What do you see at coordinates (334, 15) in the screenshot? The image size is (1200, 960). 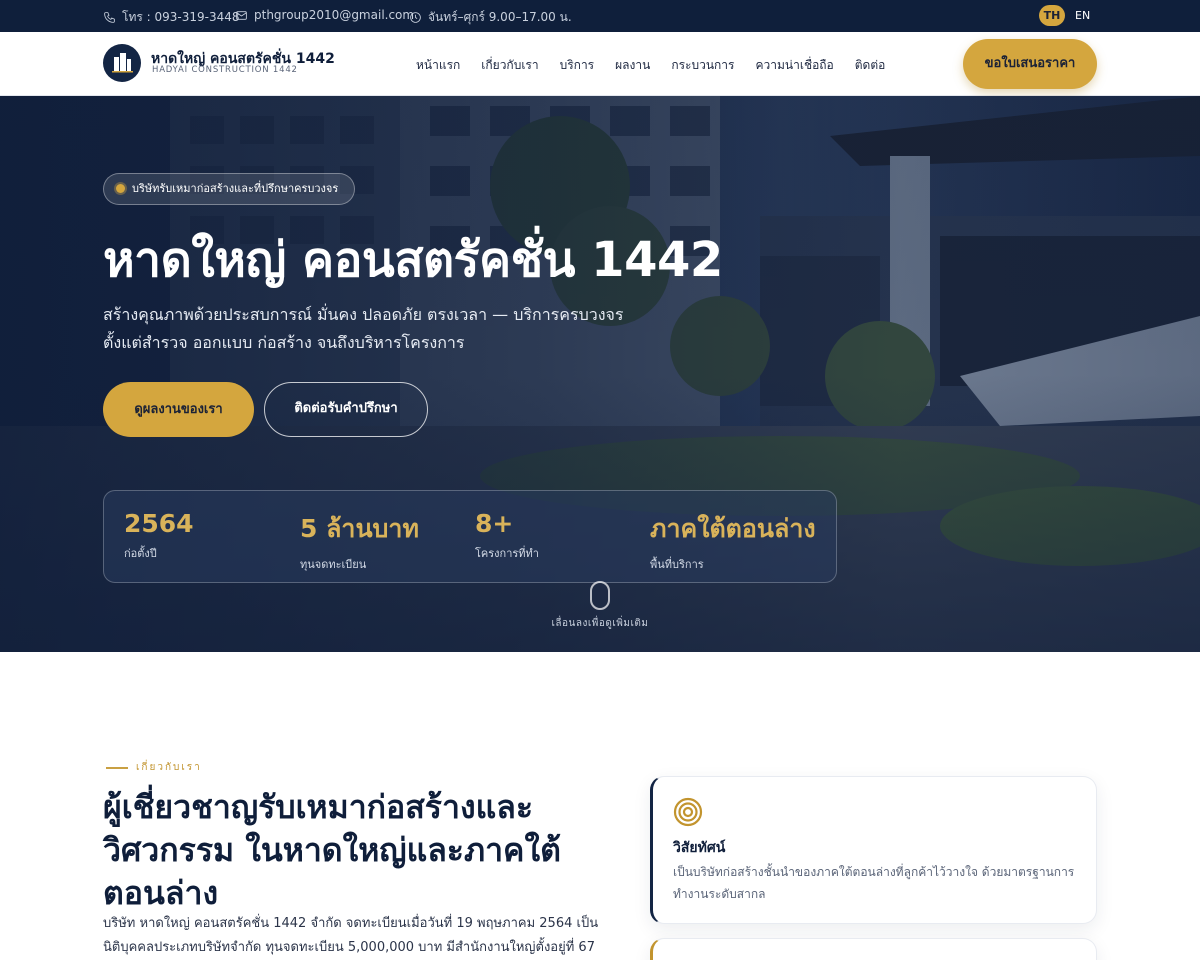 I see `email-text: pthgroup2010@gmail.com` at bounding box center [334, 15].